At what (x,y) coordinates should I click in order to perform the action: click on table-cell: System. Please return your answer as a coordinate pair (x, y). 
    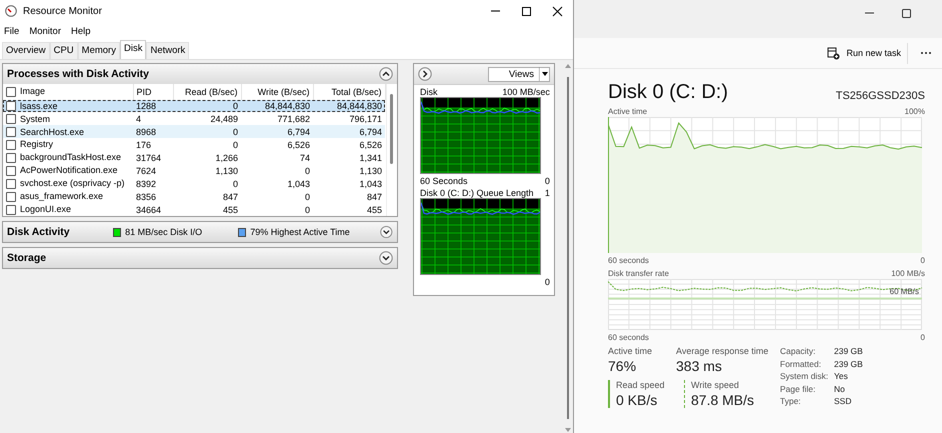
    Looking at the image, I should click on (35, 119).